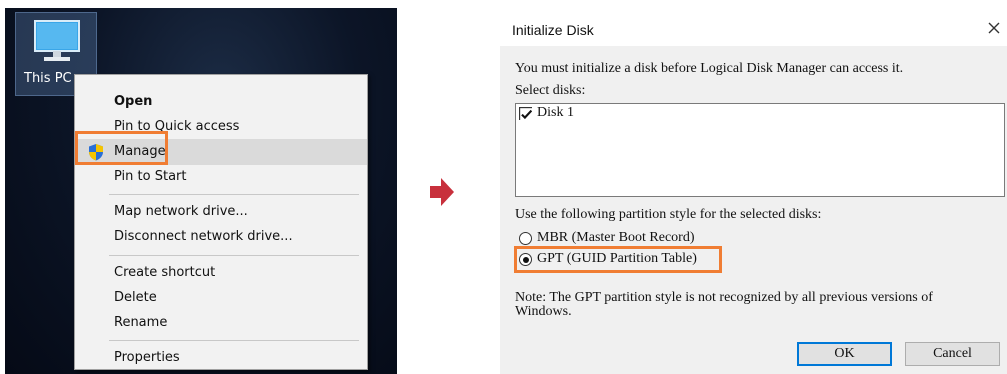 Image resolution: width=1007 pixels, height=374 pixels. I want to click on menu-item-label: Create shortcut, so click(165, 272).